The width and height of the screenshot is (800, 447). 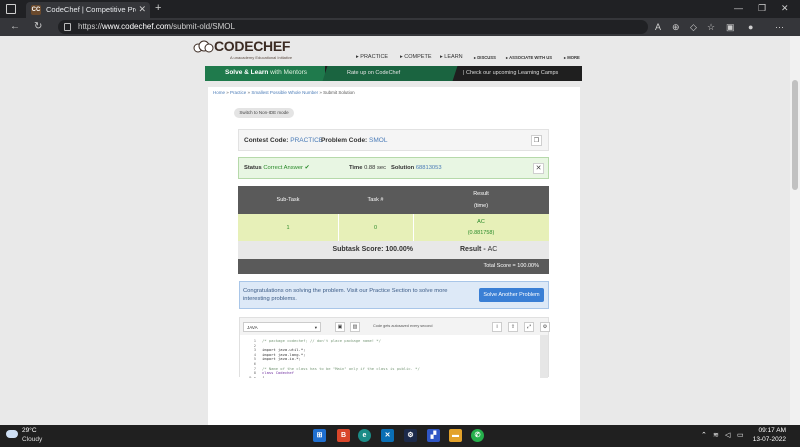 I want to click on tab-title: CodeChef | Competitive Program, so click(x=91, y=9).